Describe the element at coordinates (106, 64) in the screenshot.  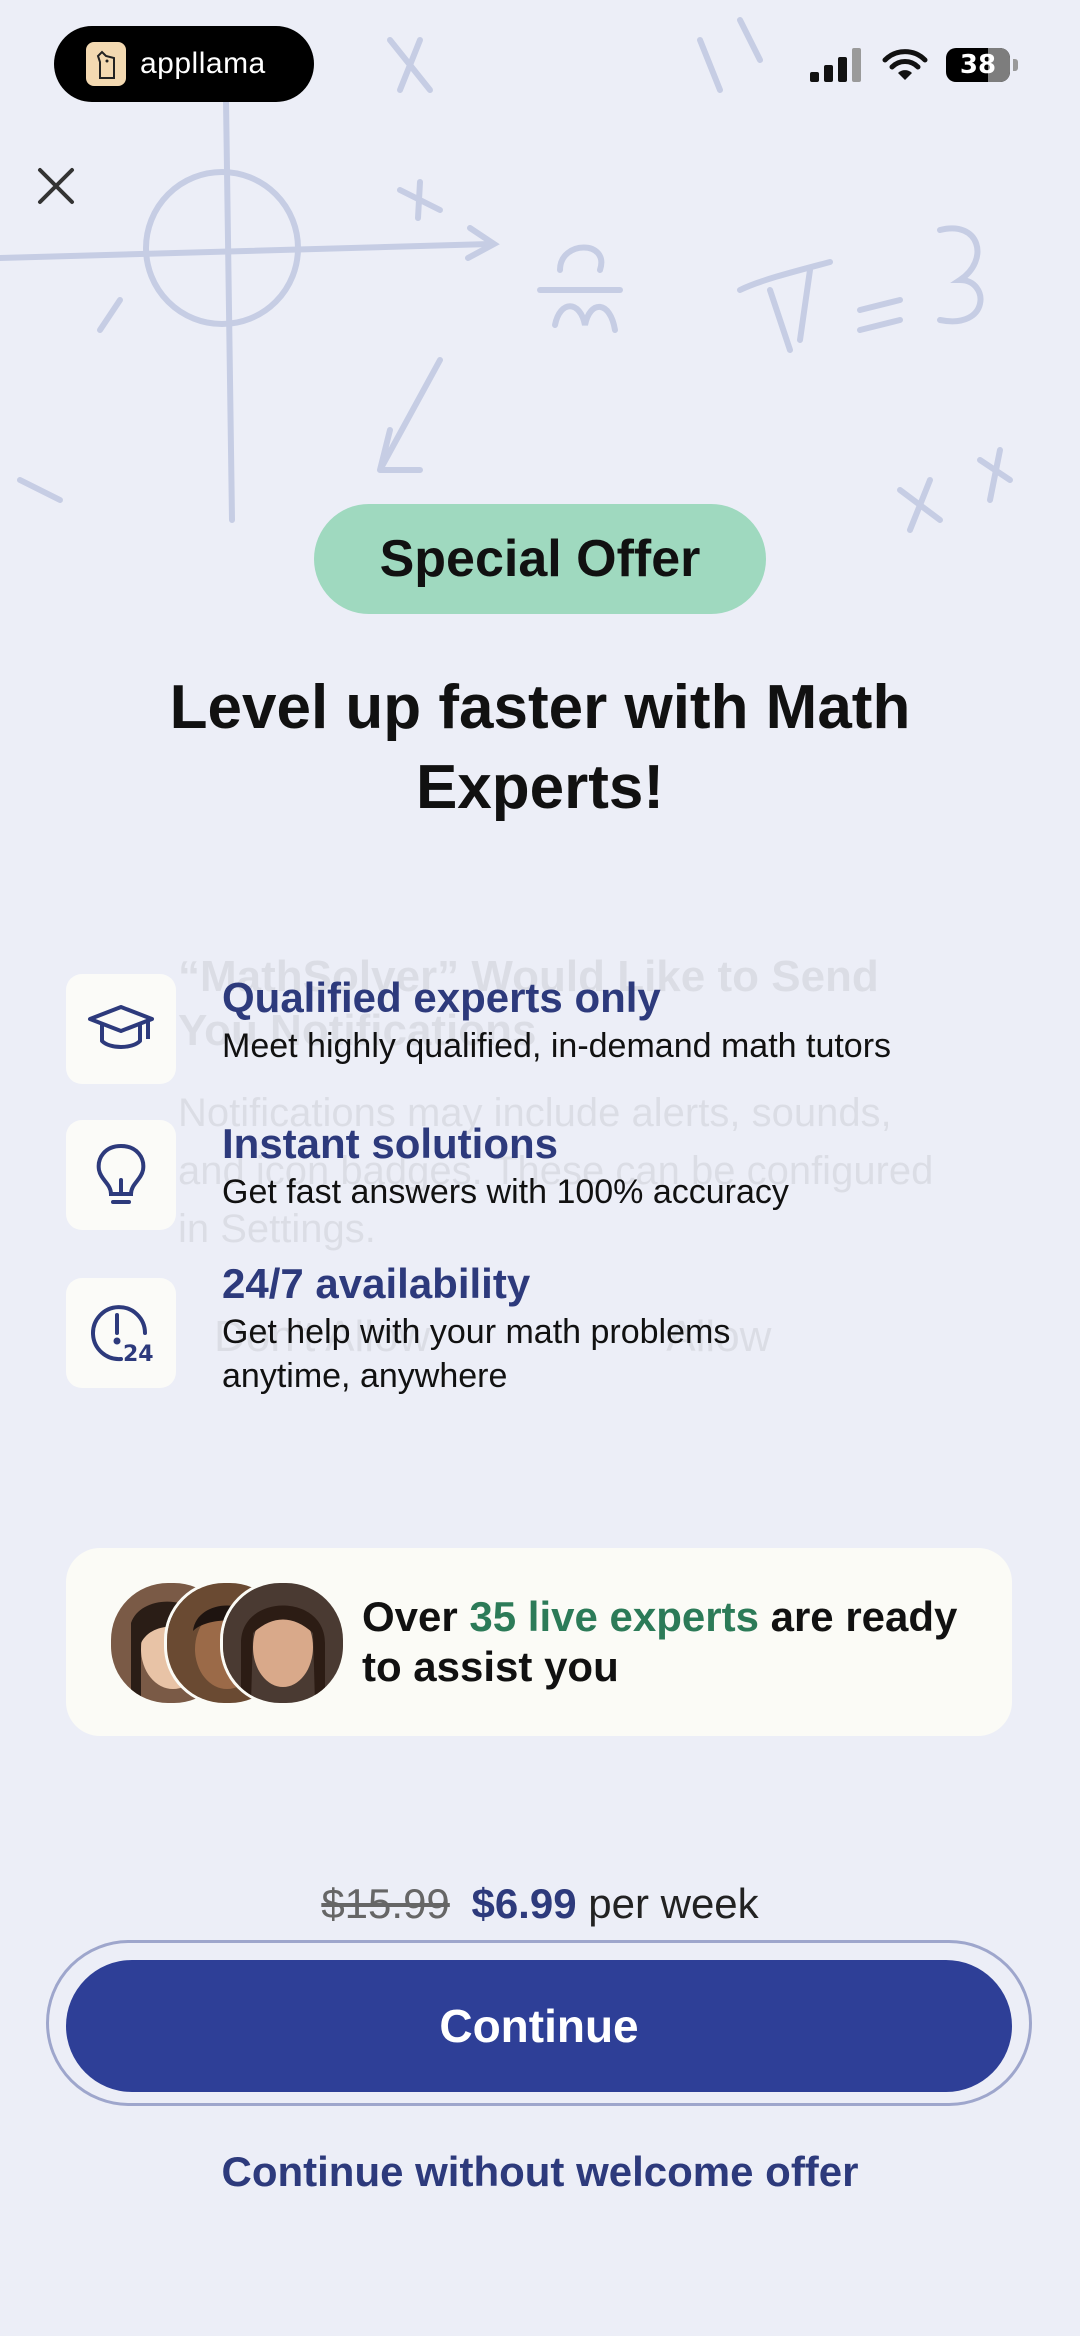
I see `llama-logo-icon` at that location.